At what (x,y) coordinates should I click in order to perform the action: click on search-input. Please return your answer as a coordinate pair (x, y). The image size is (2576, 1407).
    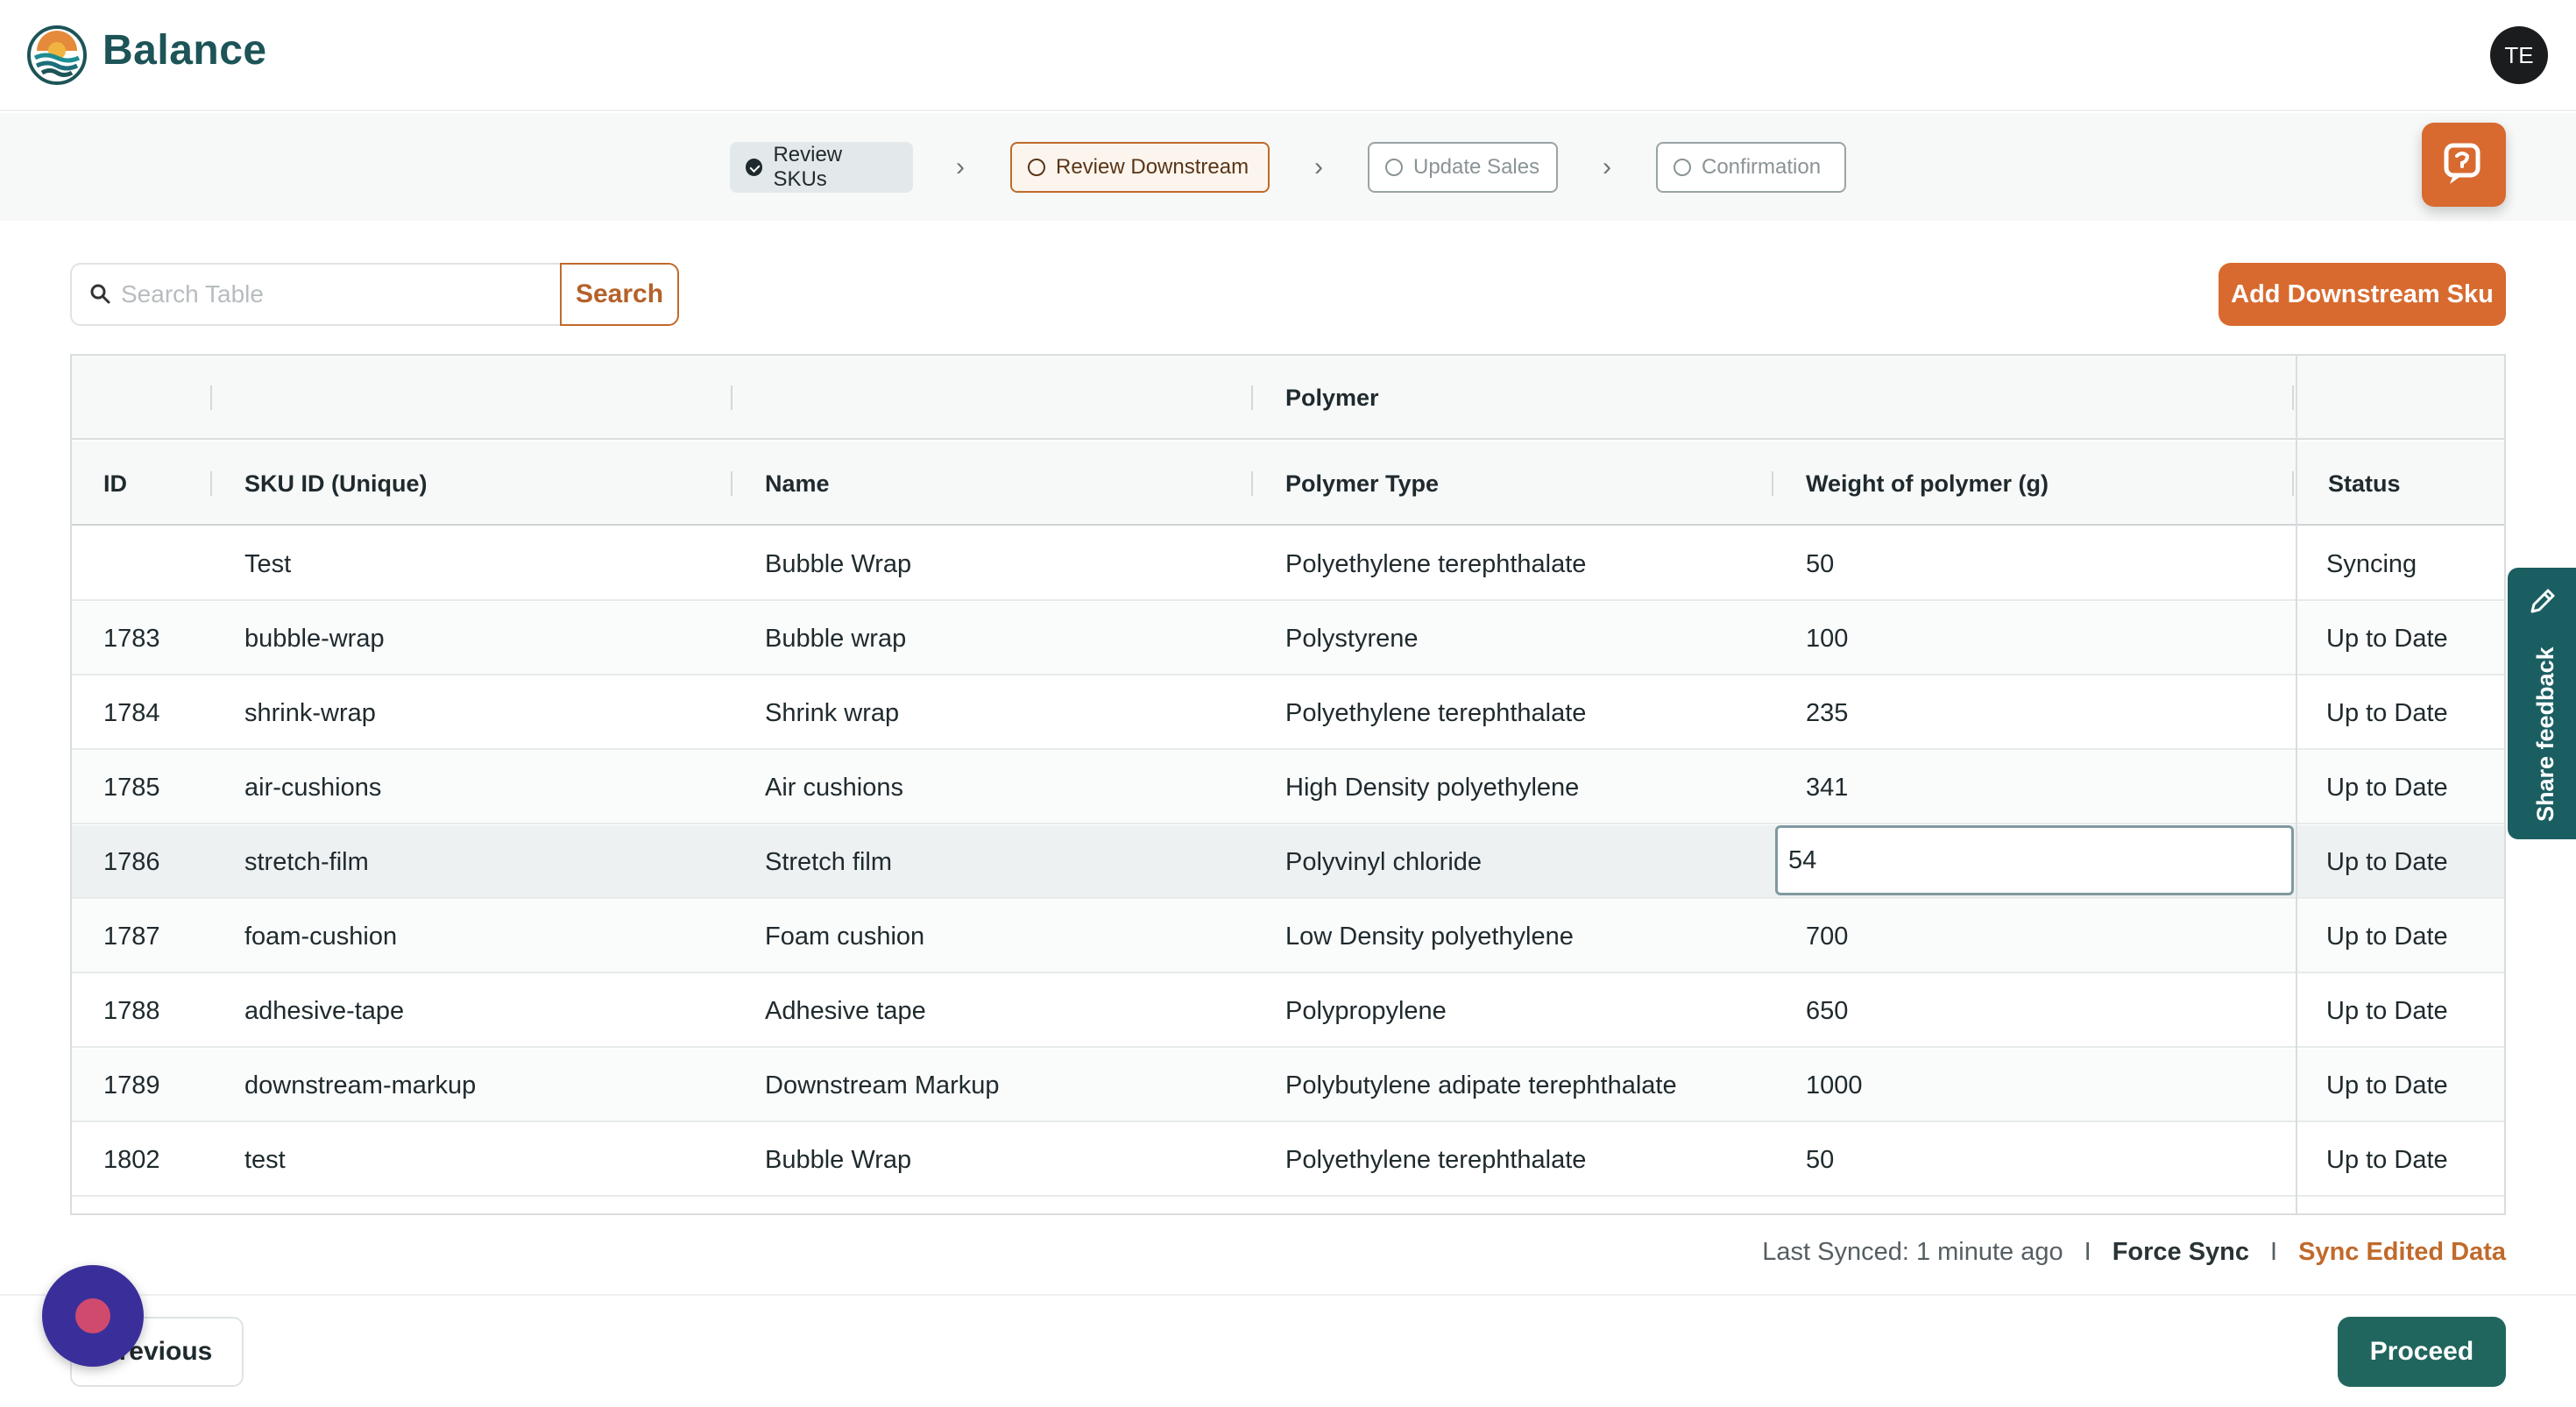
    Looking at the image, I should click on (331, 294).